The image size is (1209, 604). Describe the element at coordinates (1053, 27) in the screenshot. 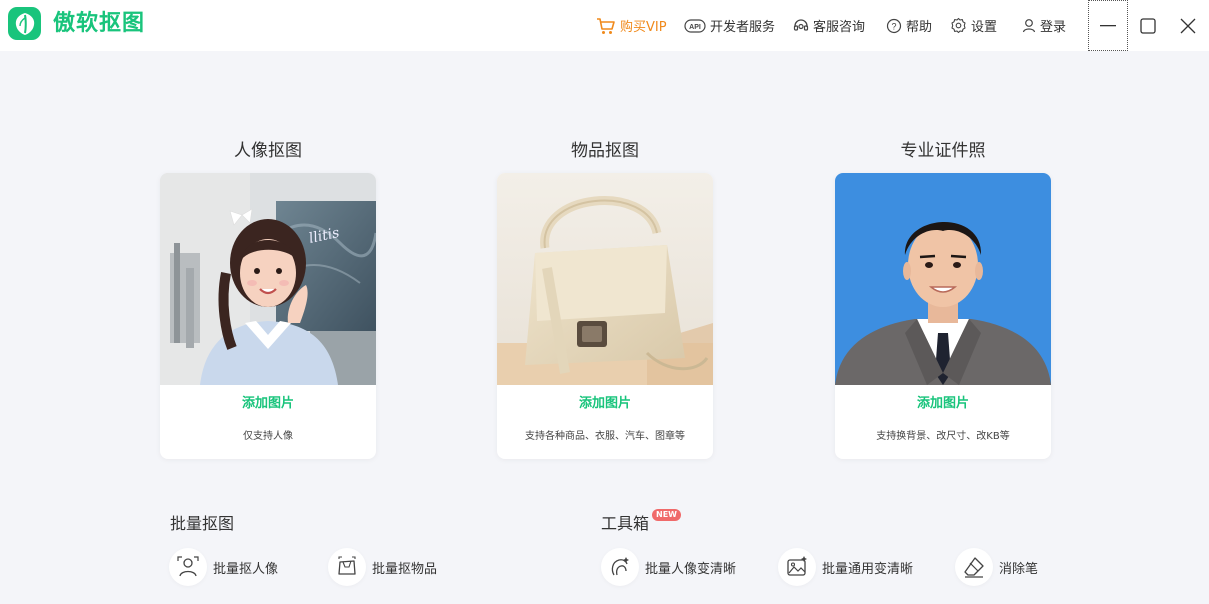

I see `login-label: 登录` at that location.